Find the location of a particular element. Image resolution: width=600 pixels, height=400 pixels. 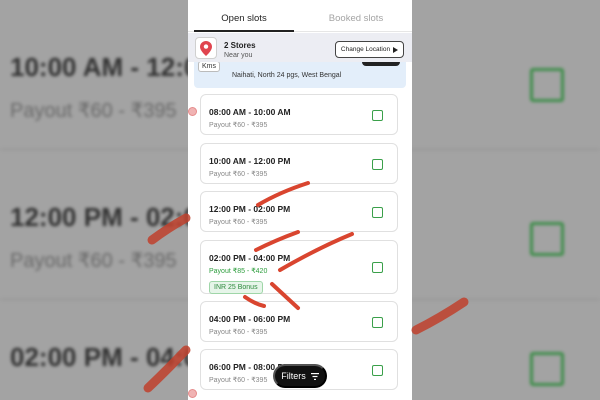

slot-time: 02:00 PM - 04:00 PM is located at coordinates (250, 258).